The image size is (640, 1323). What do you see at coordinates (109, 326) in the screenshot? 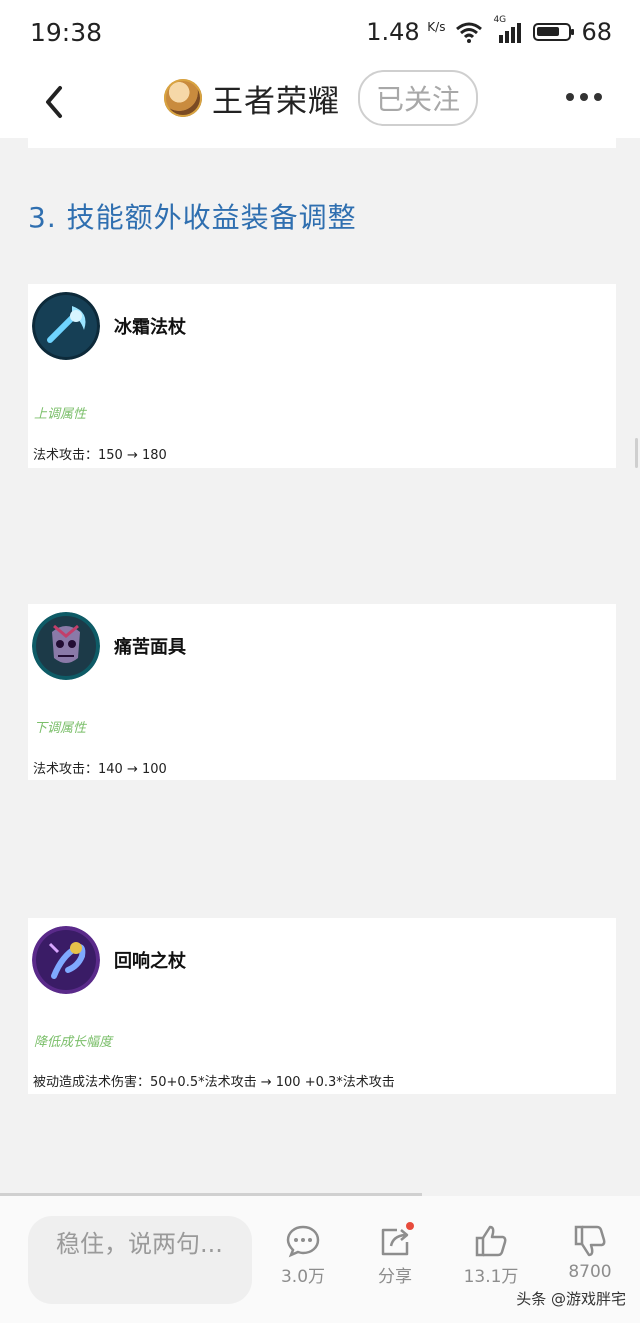
I see `item-header: 冰霜法杖` at bounding box center [109, 326].